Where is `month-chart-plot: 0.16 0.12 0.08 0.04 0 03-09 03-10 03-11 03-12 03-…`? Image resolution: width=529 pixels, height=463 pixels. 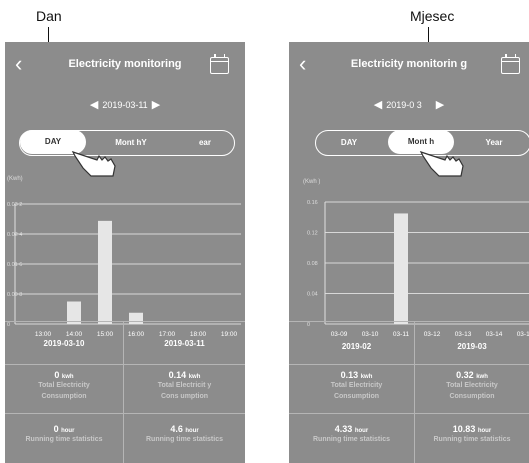
month-chart-plot: 0.16 0.12 0.08 0.04 0 03-09 03-10 03-11 03-12 03-… is located at coordinates (418, 269).